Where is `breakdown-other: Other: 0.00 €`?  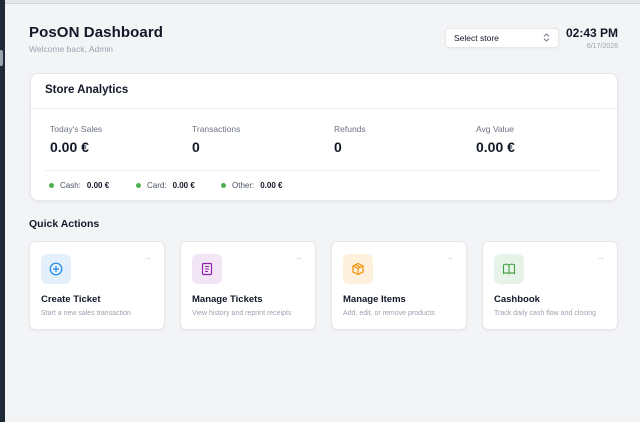
breakdown-other: Other: 0.00 € is located at coordinates (251, 185).